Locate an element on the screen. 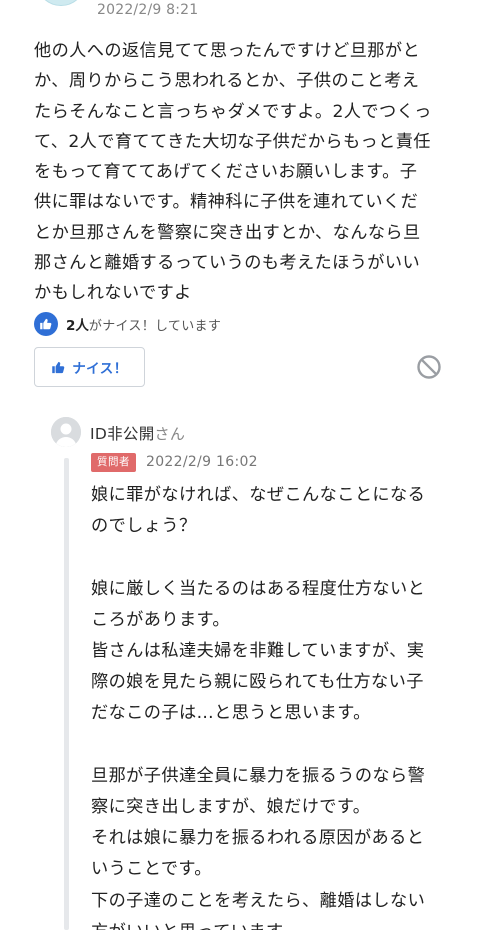 The width and height of the screenshot is (495, 930). like-count: 2人 is located at coordinates (77, 326).